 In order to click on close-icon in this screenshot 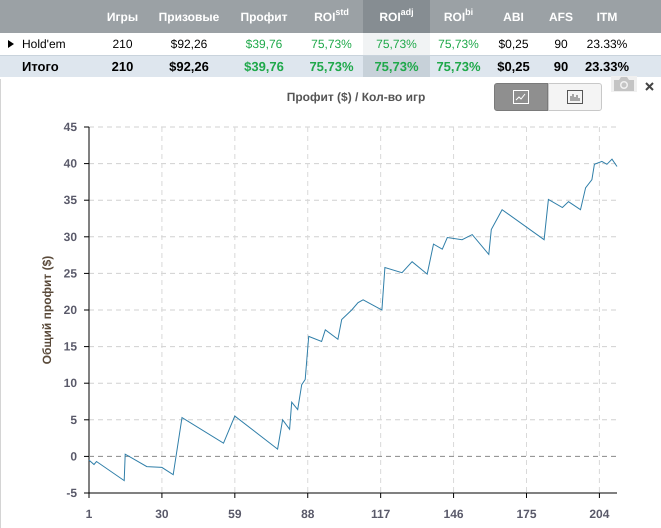, I will do `click(649, 86)`.